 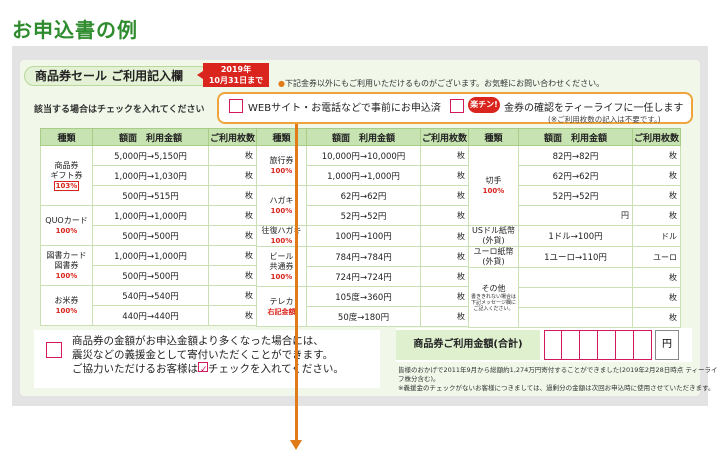 What do you see at coordinates (362, 266) in the screenshot?
I see `table-row: ビール 共通券 100% 784円→784円 枚` at bounding box center [362, 266].